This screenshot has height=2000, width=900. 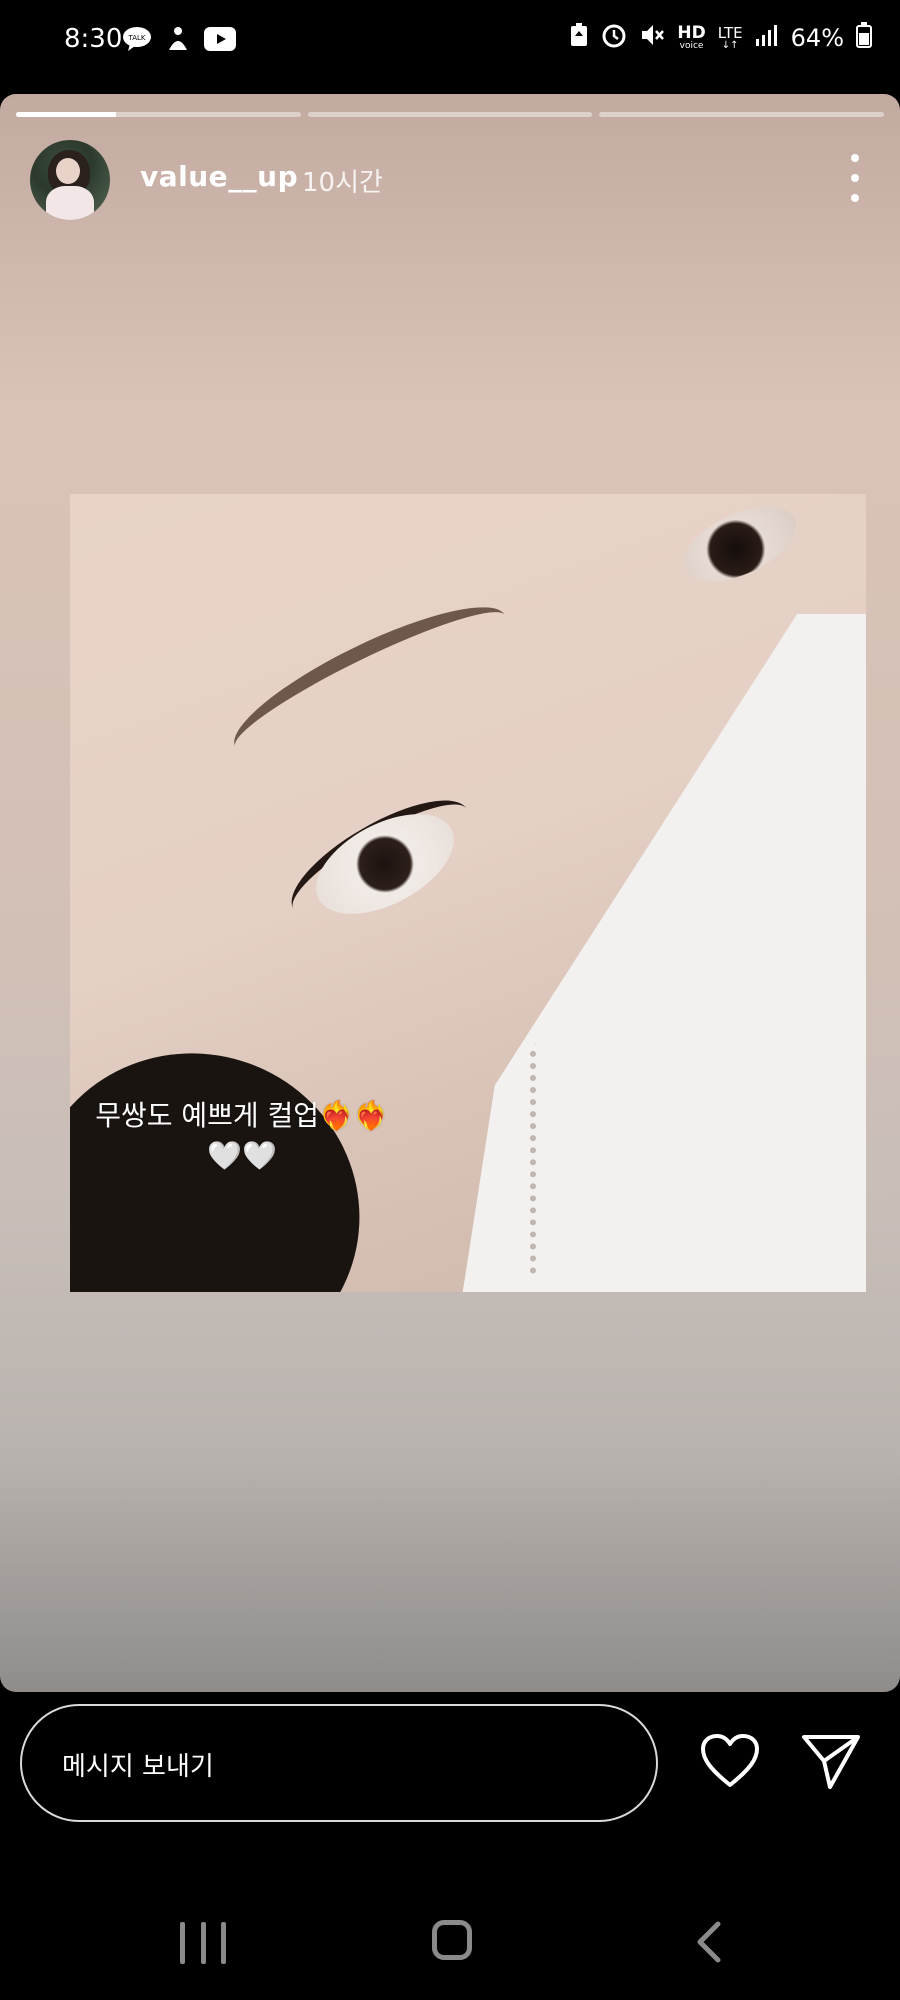 I want to click on eyebrow, so click(x=370, y=681).